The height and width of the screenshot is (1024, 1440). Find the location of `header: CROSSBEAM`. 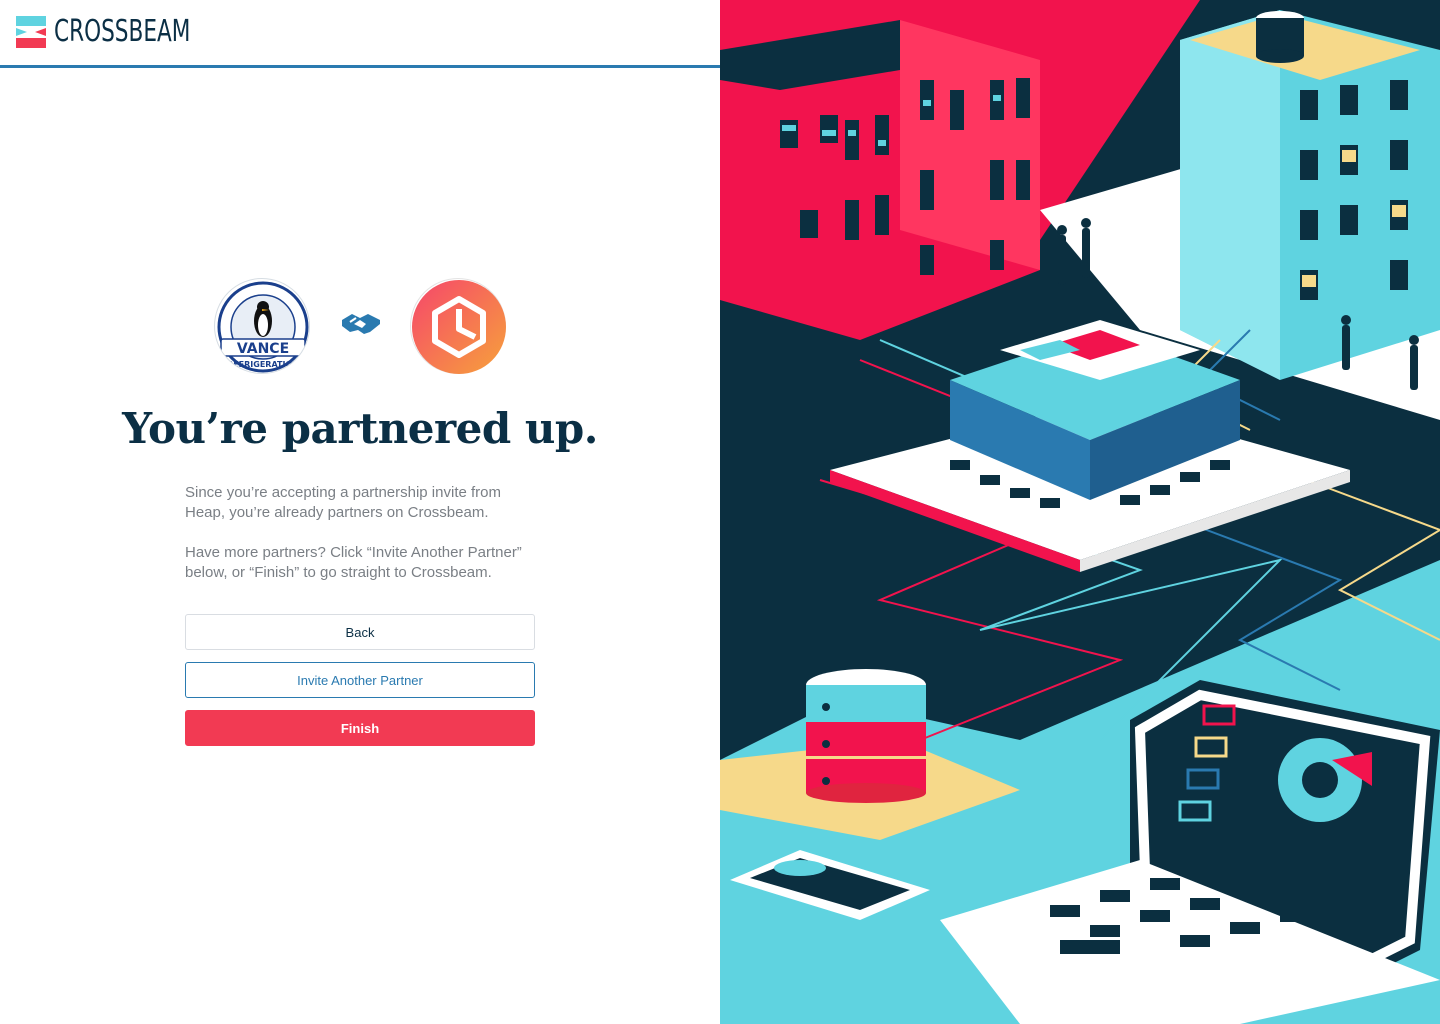

header: CROSSBEAM is located at coordinates (360, 34).